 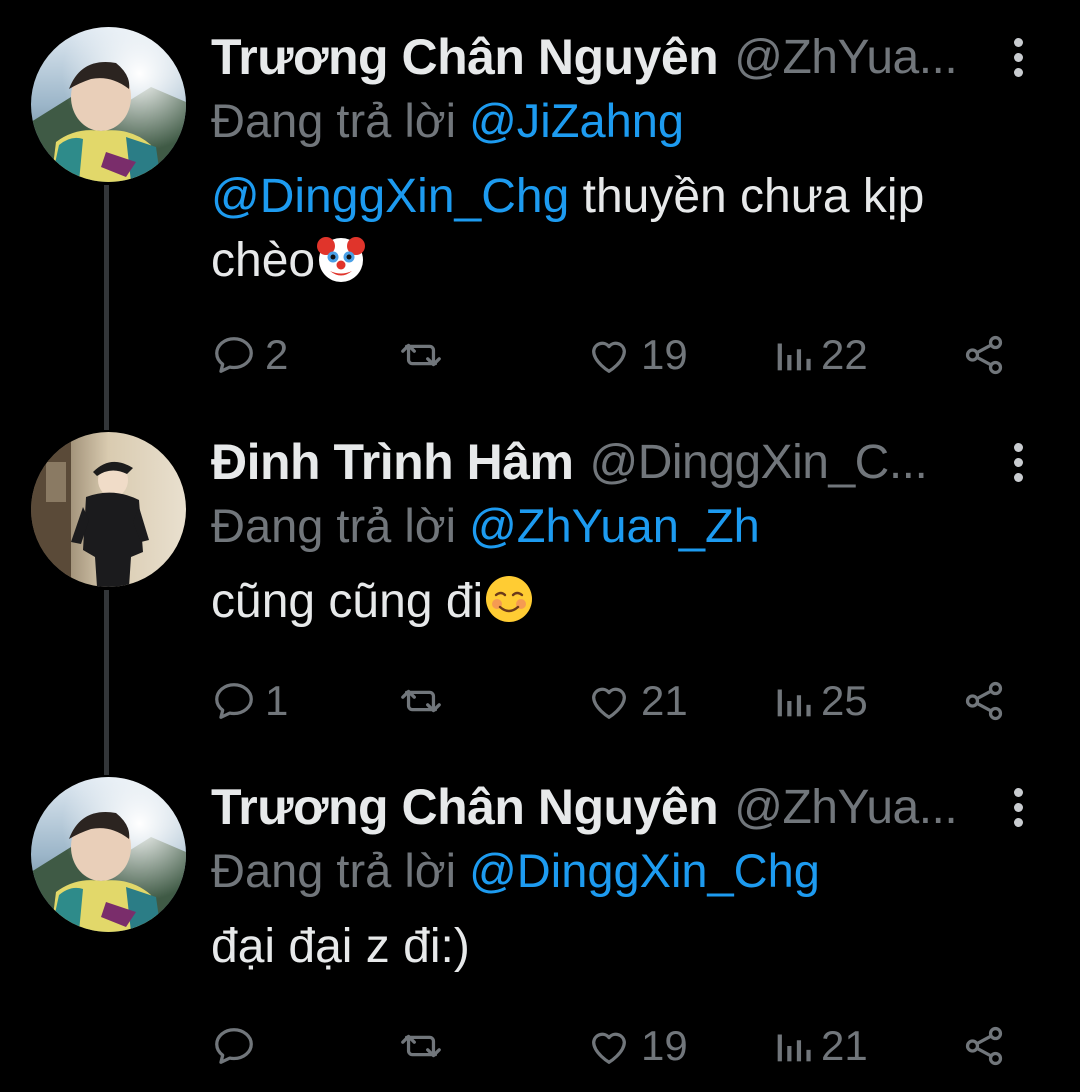 What do you see at coordinates (277, 700) in the screenshot?
I see `reply-count: 1` at bounding box center [277, 700].